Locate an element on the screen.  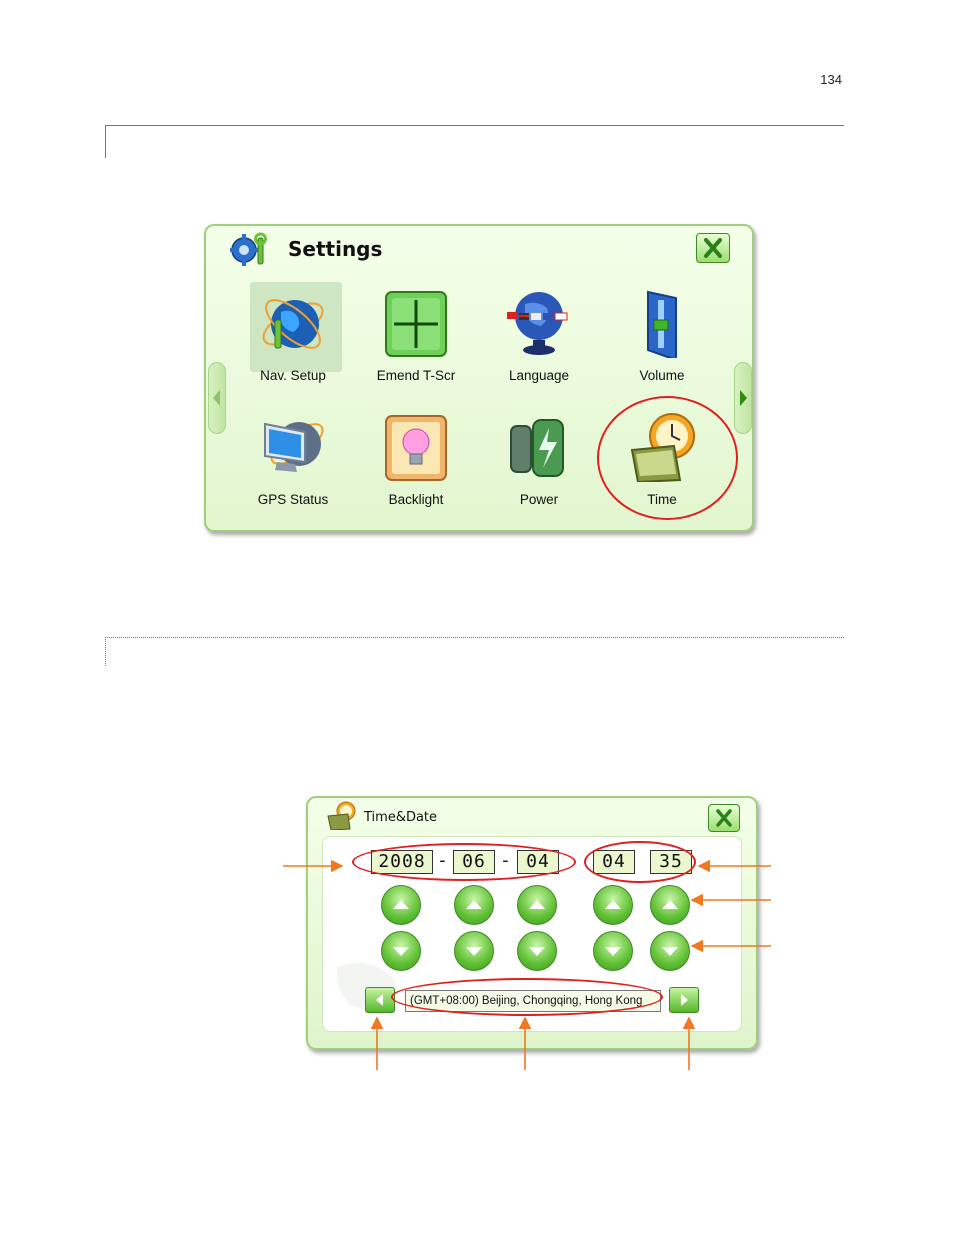
annotation-arrows is located at coordinates (527, 964).